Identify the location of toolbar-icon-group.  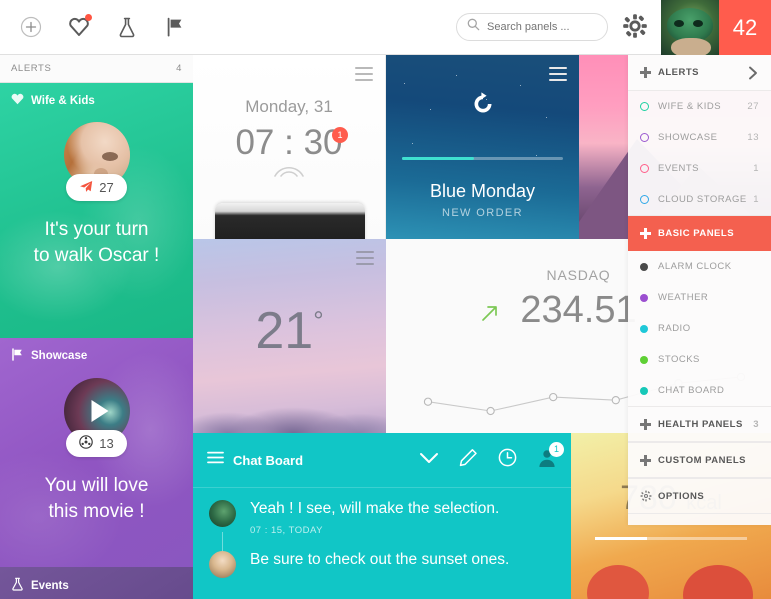
(95, 27).